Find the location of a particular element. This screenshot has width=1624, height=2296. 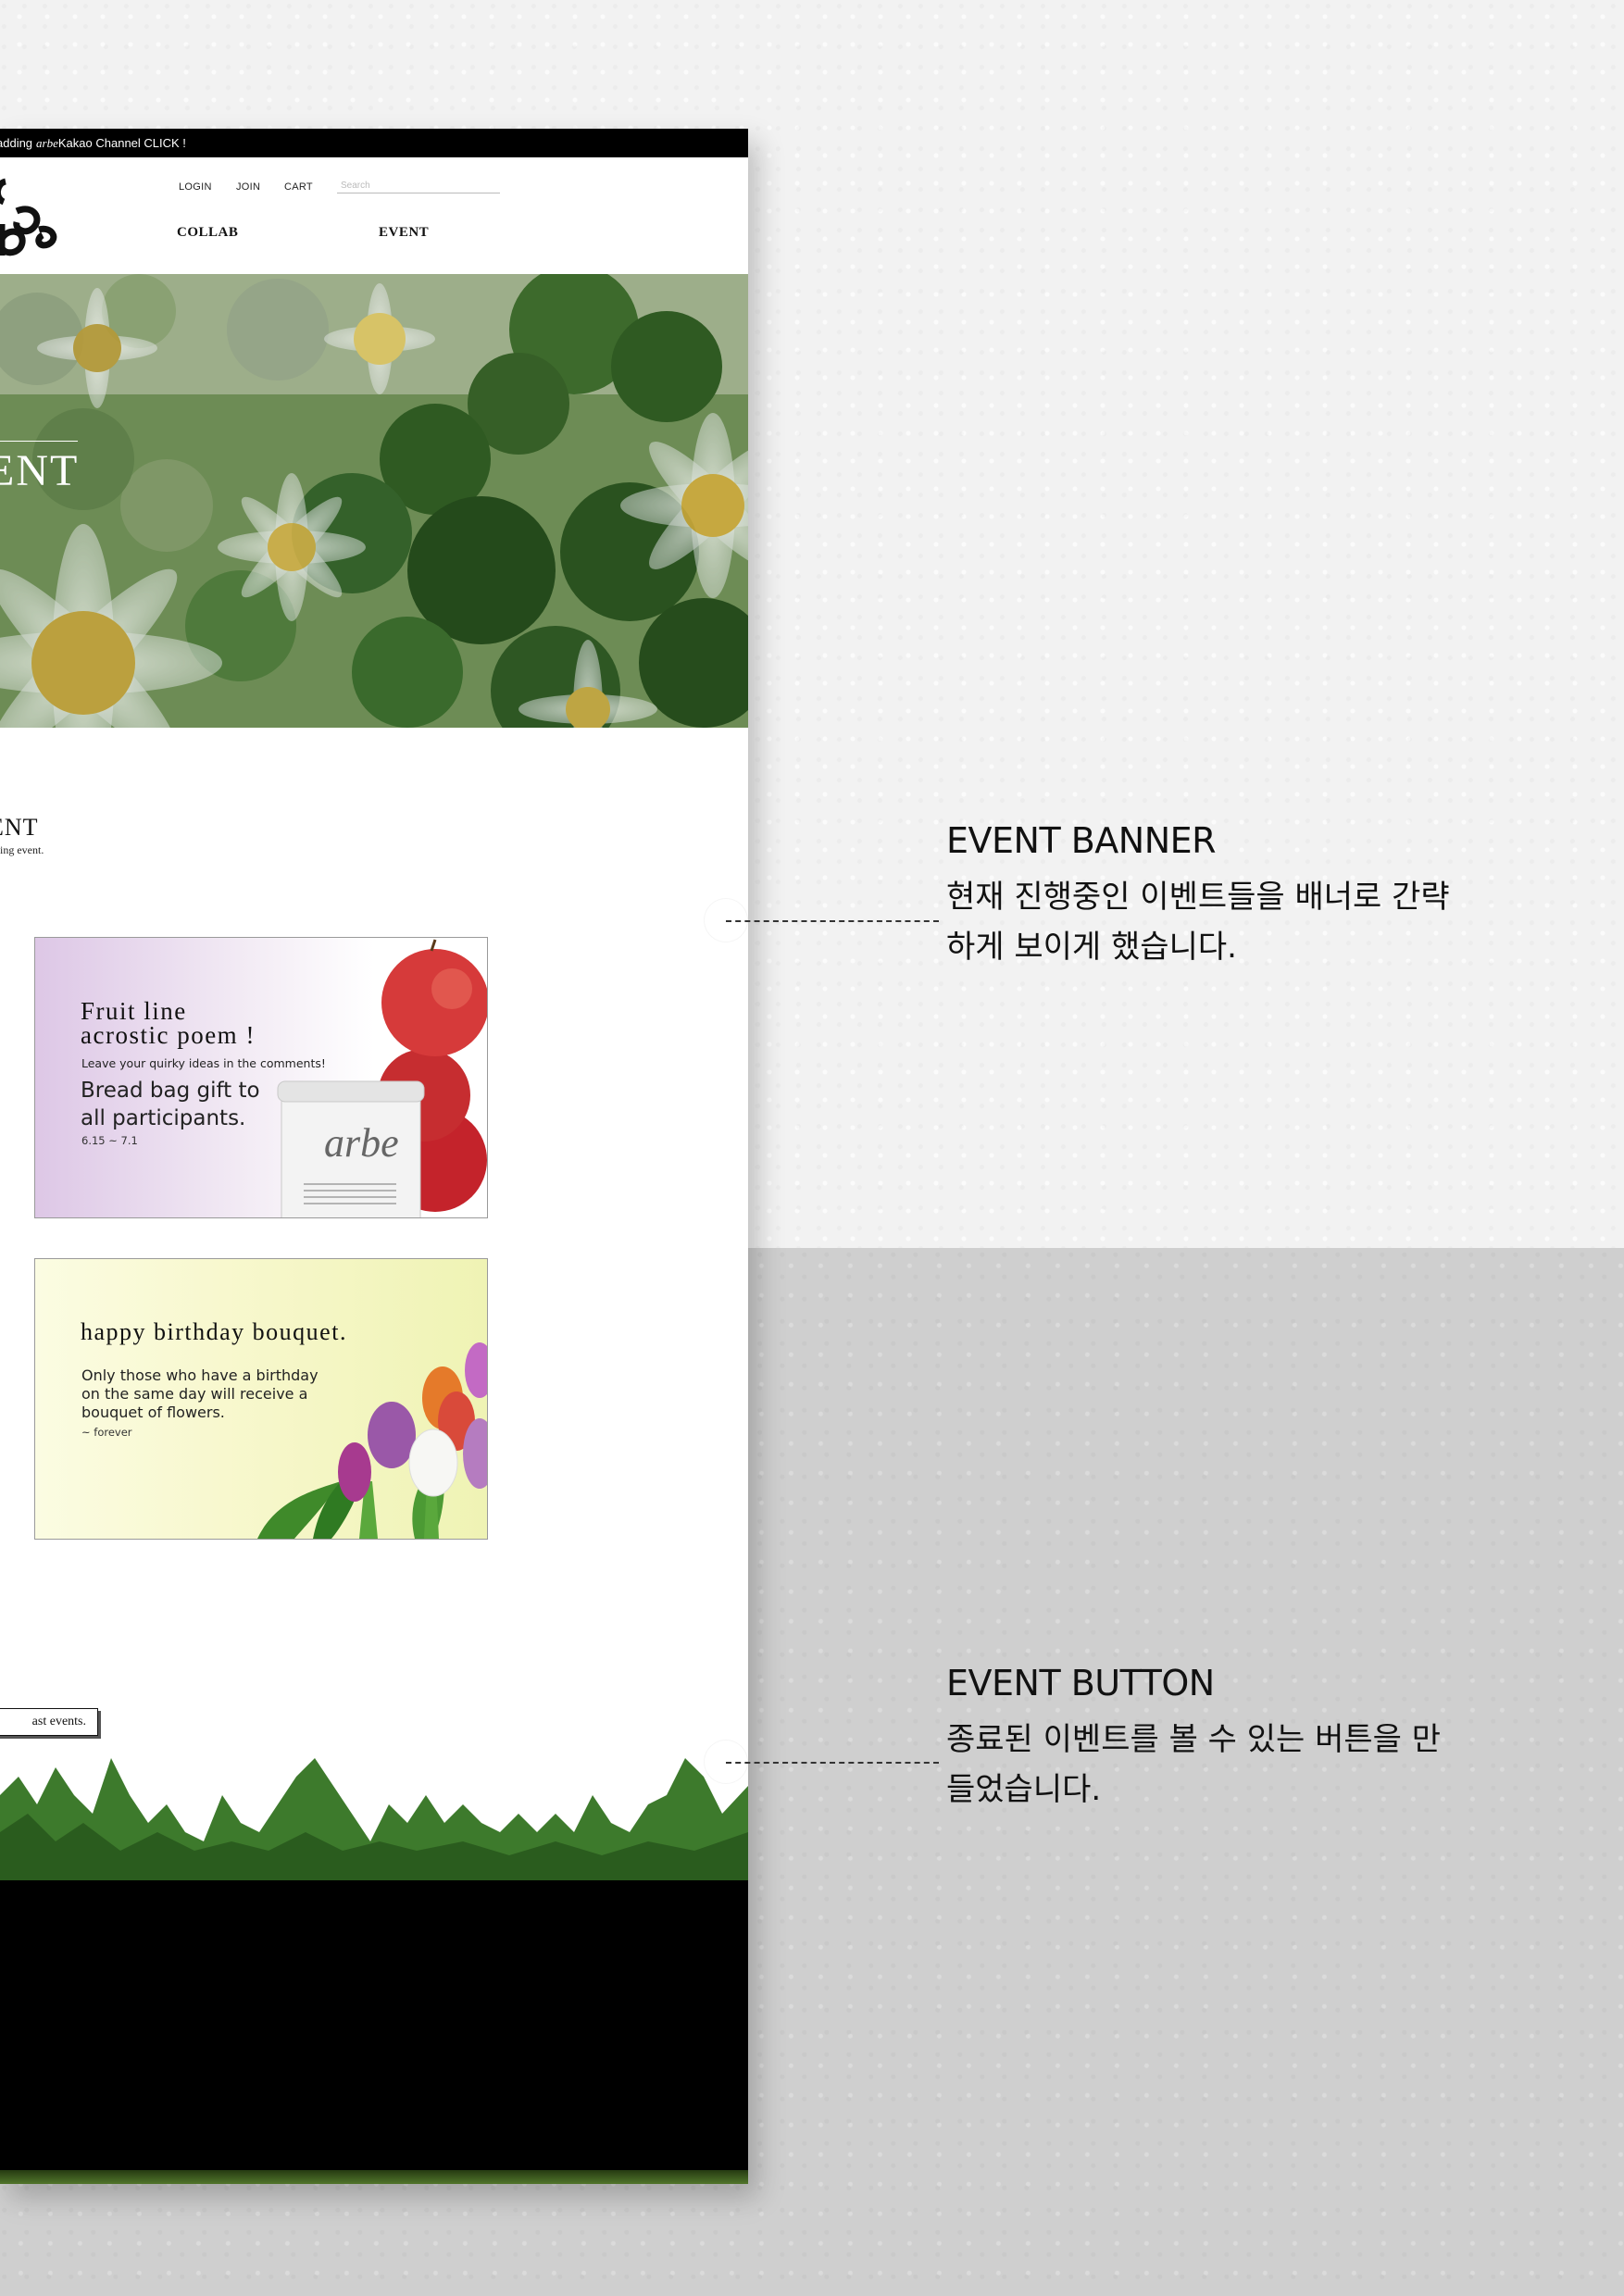

join-link: JOIN is located at coordinates (248, 187).